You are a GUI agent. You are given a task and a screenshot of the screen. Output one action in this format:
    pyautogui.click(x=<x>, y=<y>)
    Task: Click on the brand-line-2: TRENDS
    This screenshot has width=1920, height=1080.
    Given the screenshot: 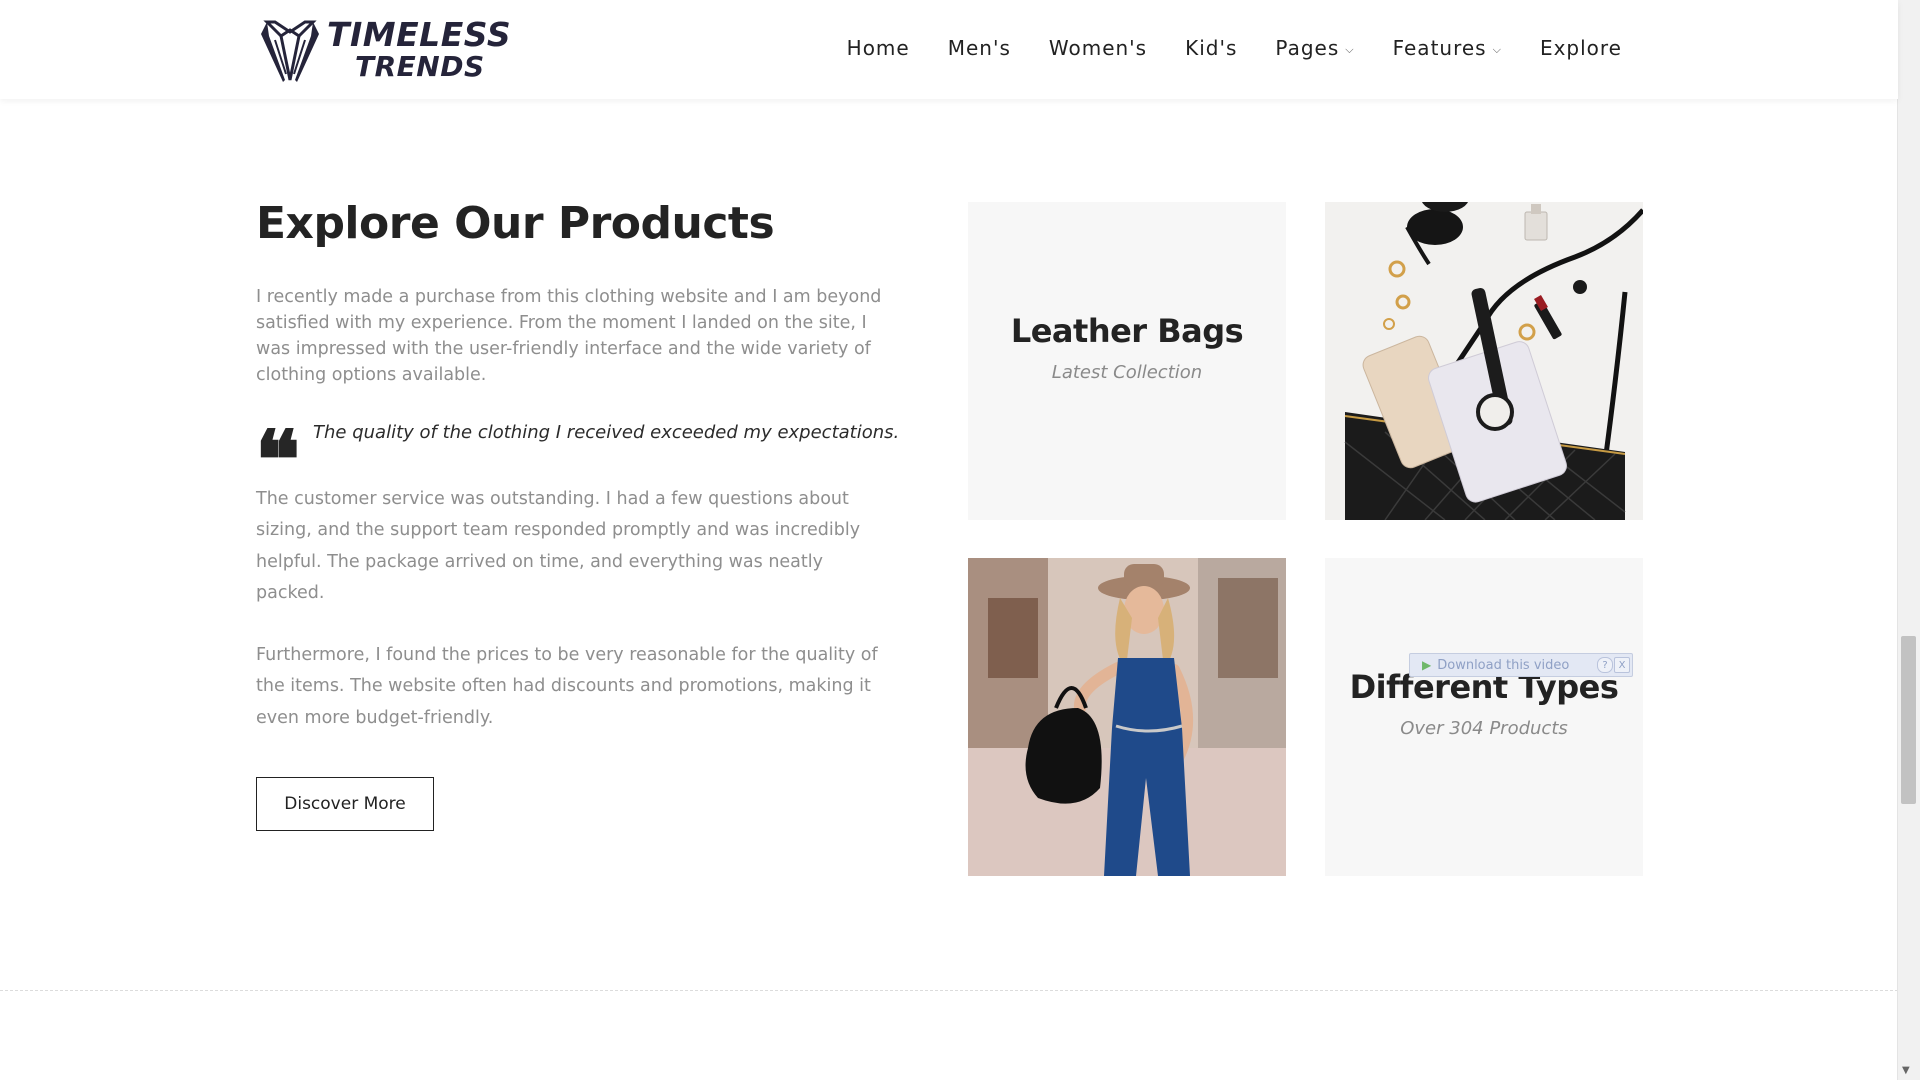 What is the action you would take?
    pyautogui.click(x=420, y=66)
    